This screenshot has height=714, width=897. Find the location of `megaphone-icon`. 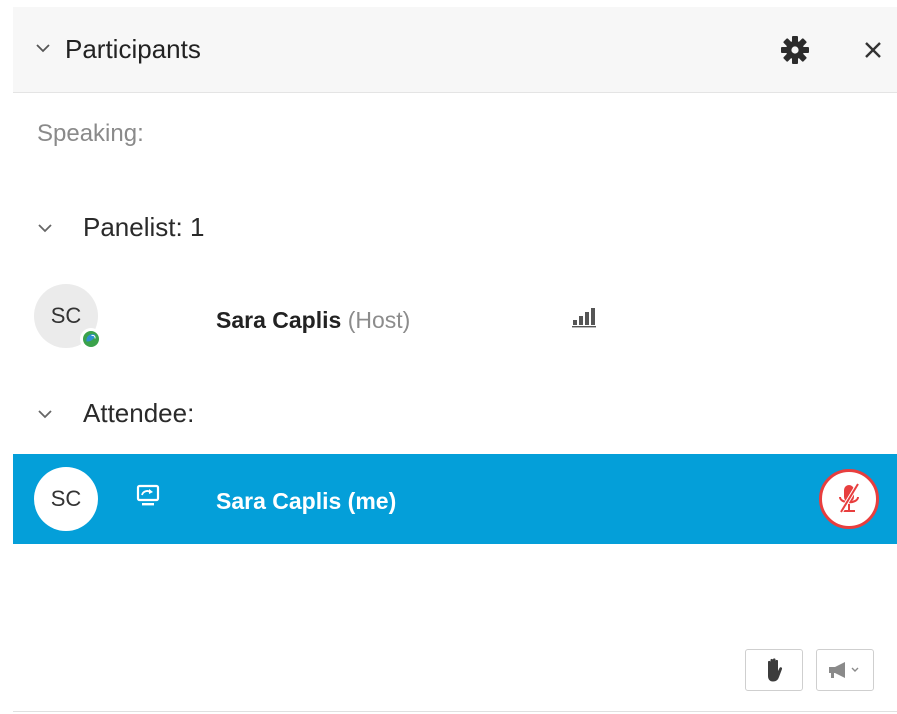

megaphone-icon is located at coordinates (844, 670).